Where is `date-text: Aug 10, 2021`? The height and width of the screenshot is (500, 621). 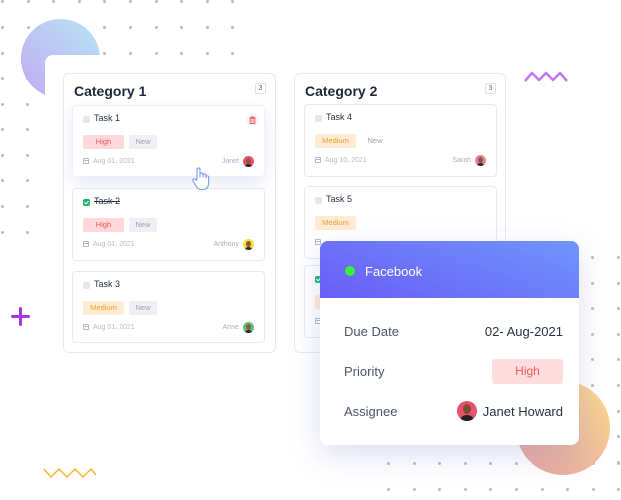 date-text: Aug 10, 2021 is located at coordinates (346, 160).